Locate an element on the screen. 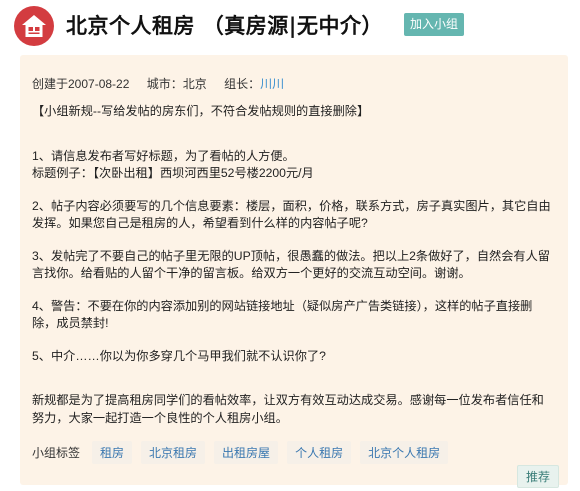 Image resolution: width=580 pixels, height=491 pixels. join-group-button: 加入小组 is located at coordinates (434, 24).